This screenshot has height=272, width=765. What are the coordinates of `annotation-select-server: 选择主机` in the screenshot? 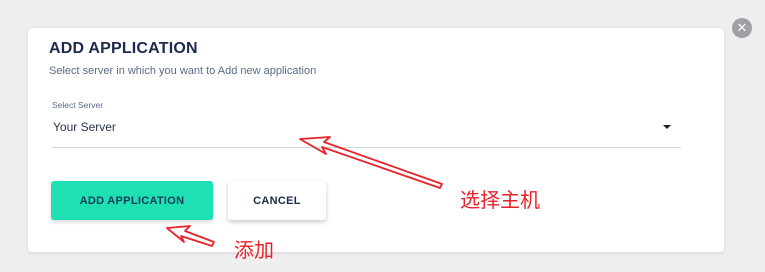 It's located at (500, 200).